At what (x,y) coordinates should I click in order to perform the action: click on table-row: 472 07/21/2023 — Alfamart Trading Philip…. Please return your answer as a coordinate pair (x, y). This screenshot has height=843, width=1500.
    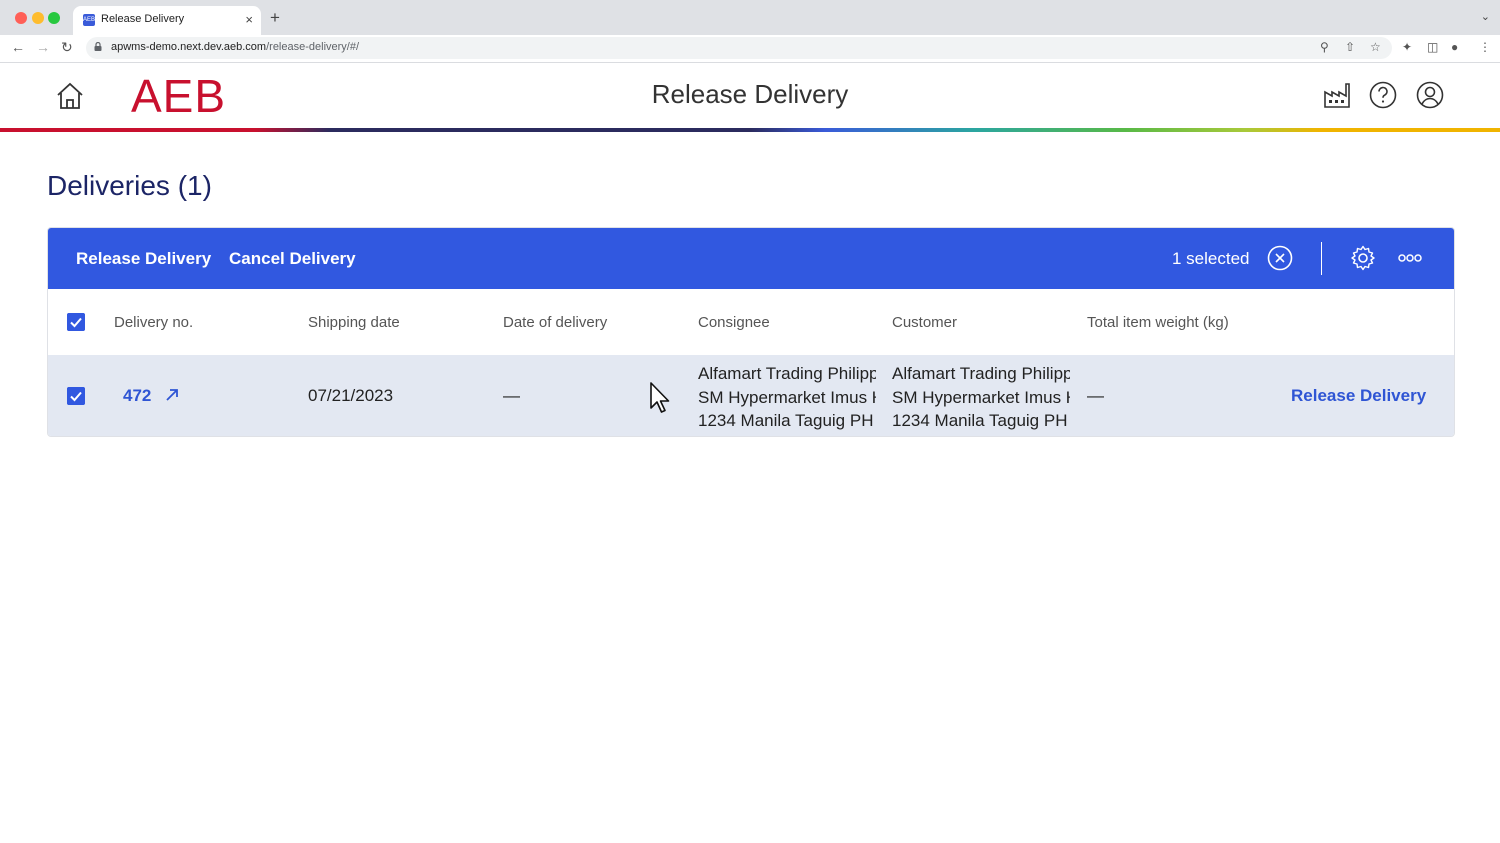
    Looking at the image, I should click on (751, 395).